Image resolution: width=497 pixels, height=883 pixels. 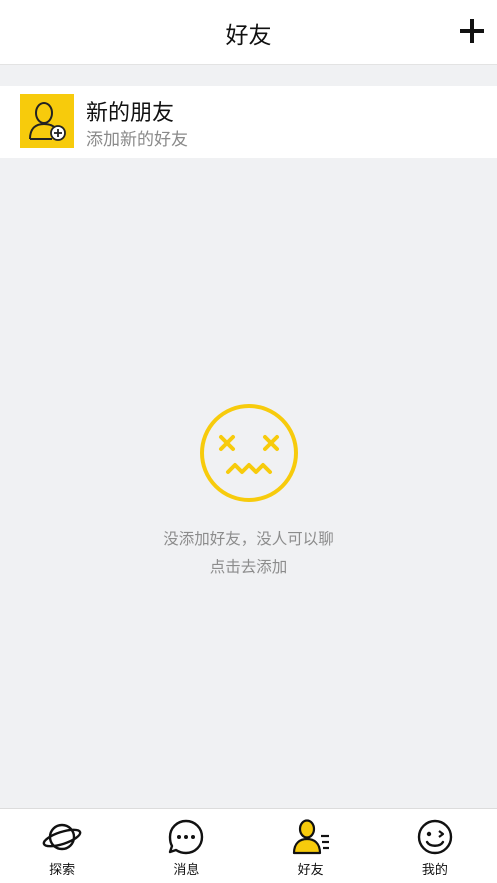 I want to click on tab-messages: 消息, so click(x=186, y=846).